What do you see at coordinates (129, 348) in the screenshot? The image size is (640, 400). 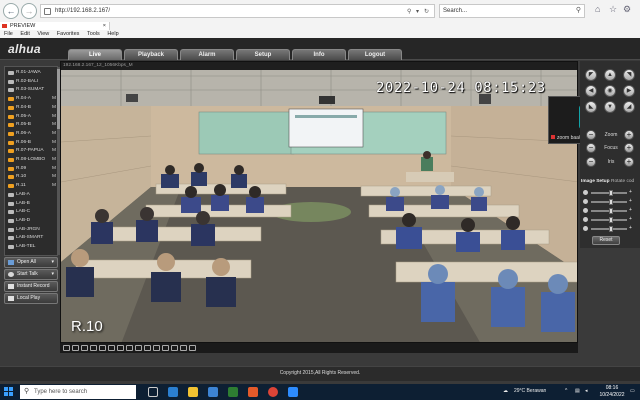 I see `record-icon` at bounding box center [129, 348].